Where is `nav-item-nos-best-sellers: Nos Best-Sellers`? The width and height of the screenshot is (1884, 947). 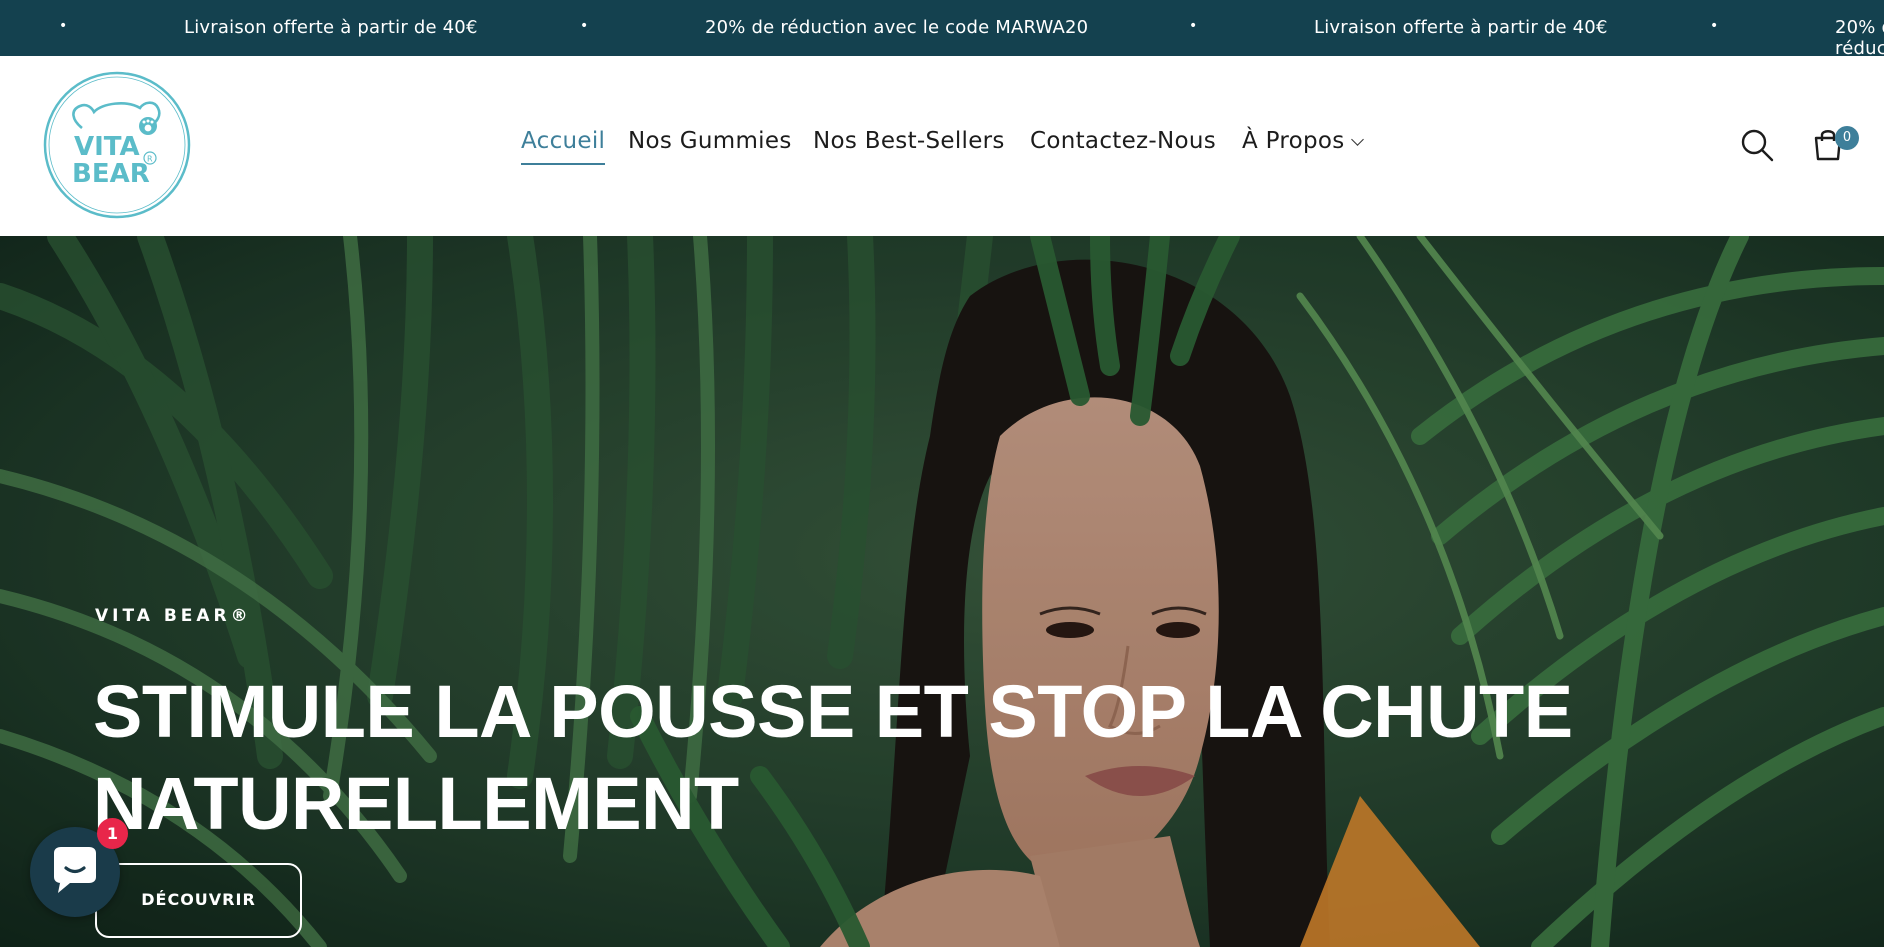 nav-item-nos-best-sellers: Nos Best-Sellers is located at coordinates (909, 141).